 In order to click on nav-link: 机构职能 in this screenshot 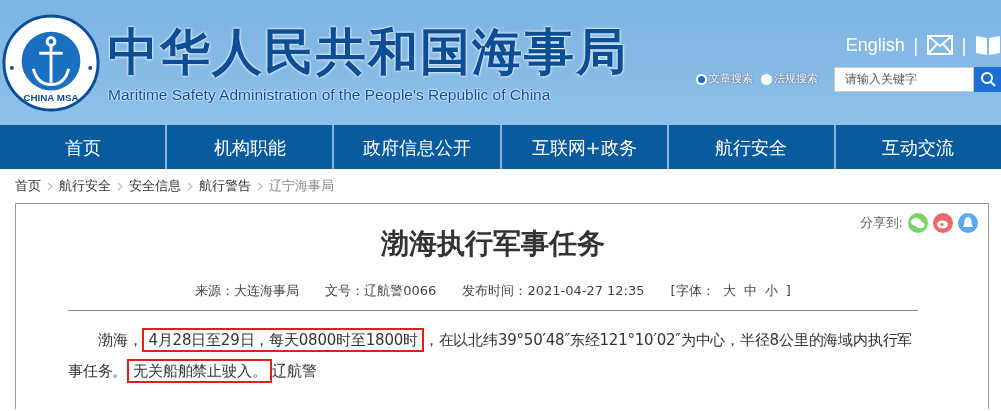, I will do `click(251, 147)`.